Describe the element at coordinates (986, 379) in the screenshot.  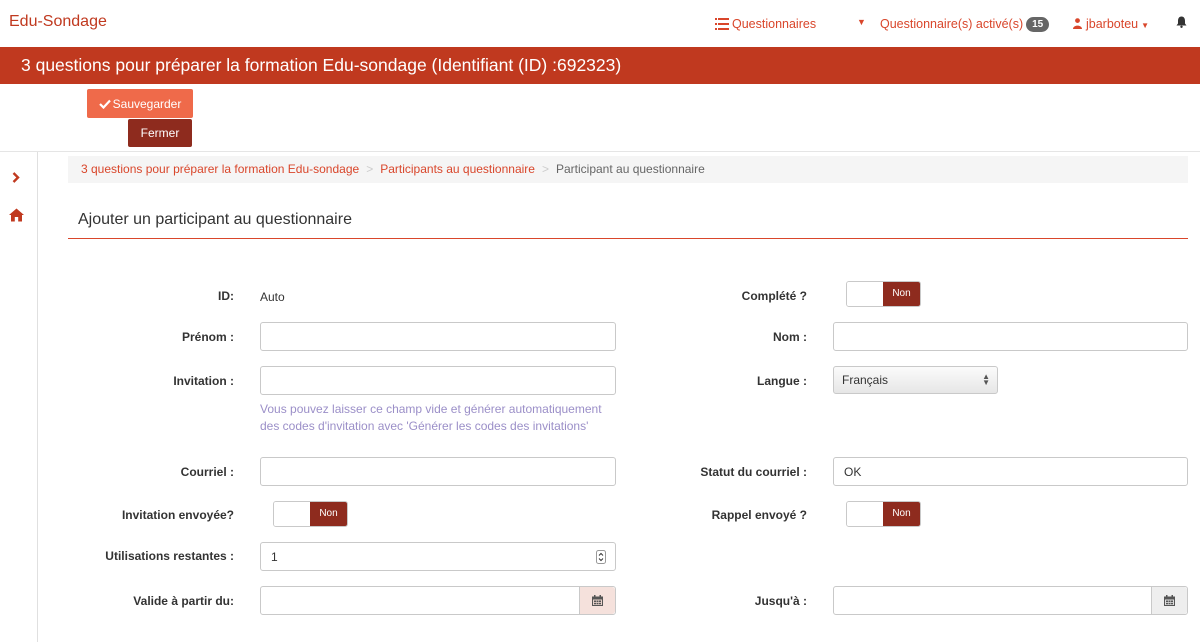
I see `select-arrows-icon: ▲ ▼` at that location.